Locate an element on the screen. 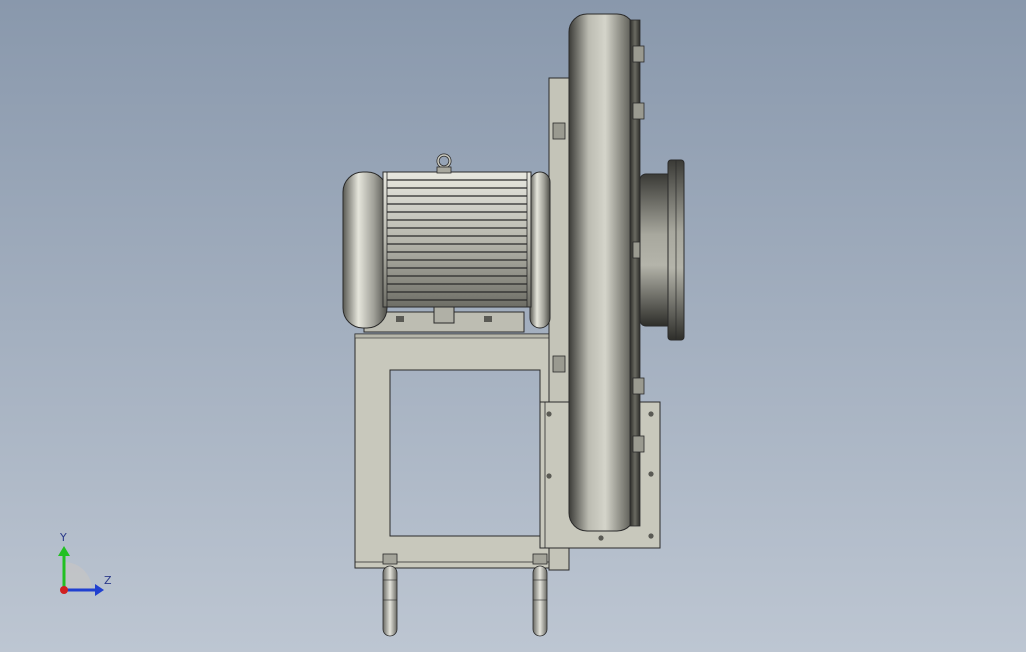 Image resolution: width=1026 pixels, height=652 pixels. y-axis-label: Y is located at coordinates (63, 537).